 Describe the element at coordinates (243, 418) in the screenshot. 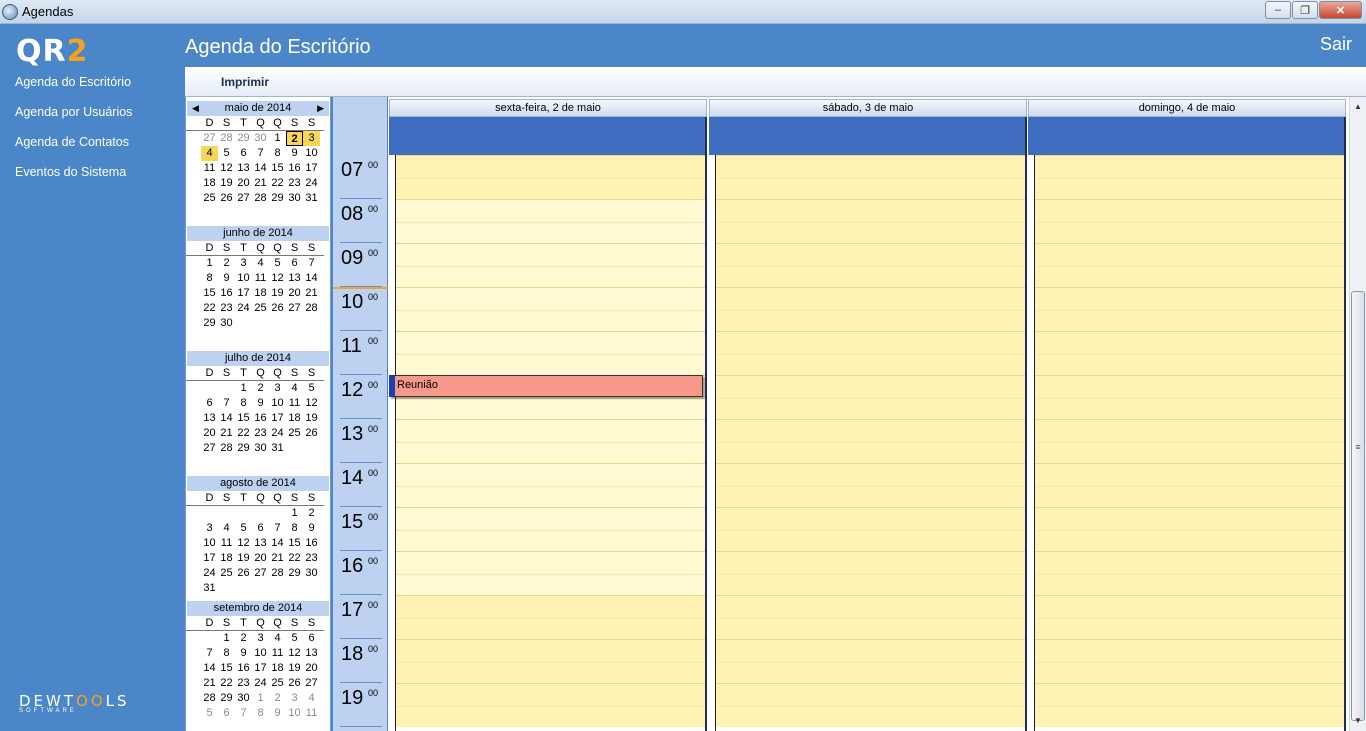

I see `day-cell: 15` at that location.